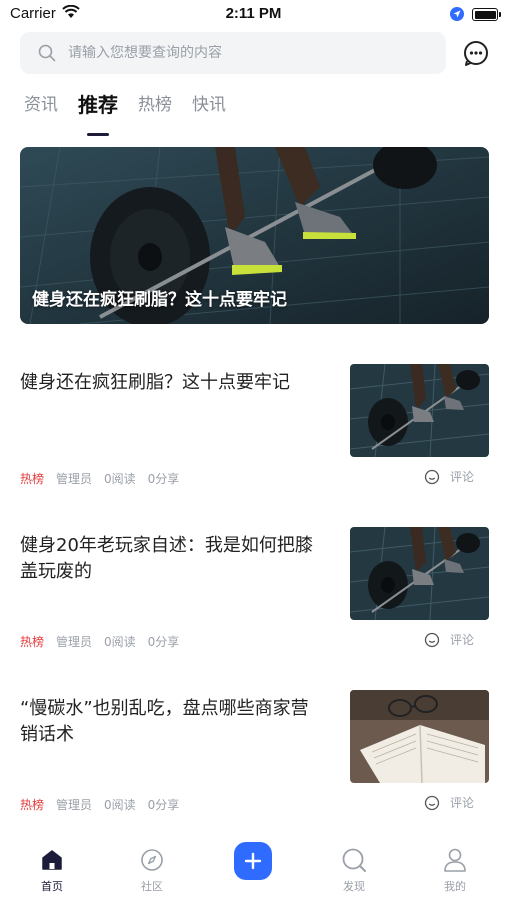 The width and height of the screenshot is (507, 900). What do you see at coordinates (52, 860) in the screenshot?
I see `home-icon` at bounding box center [52, 860].